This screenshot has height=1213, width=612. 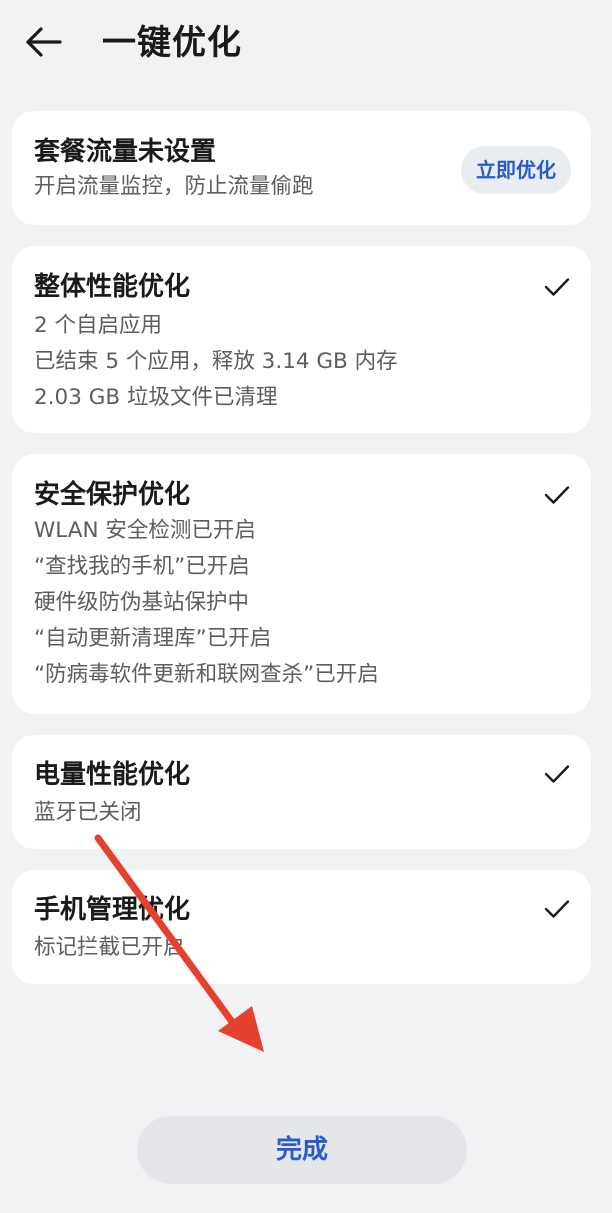 I want to click on data-plan-title: 套餐流量未设置, so click(x=125, y=152).